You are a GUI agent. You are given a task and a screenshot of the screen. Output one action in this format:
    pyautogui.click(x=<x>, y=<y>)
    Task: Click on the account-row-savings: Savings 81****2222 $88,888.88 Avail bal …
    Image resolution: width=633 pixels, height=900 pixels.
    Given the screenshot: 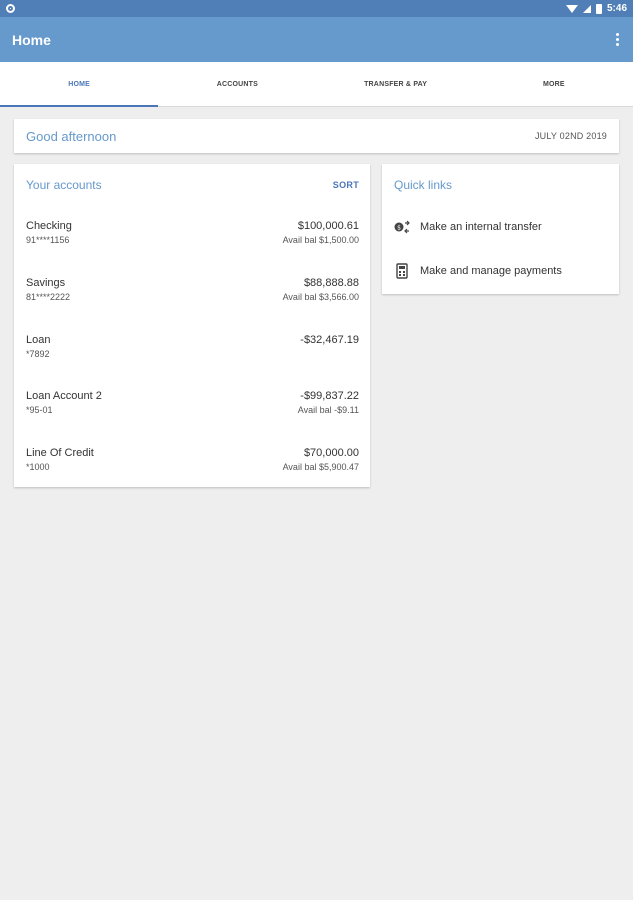 What is the action you would take?
    pyautogui.click(x=192, y=293)
    